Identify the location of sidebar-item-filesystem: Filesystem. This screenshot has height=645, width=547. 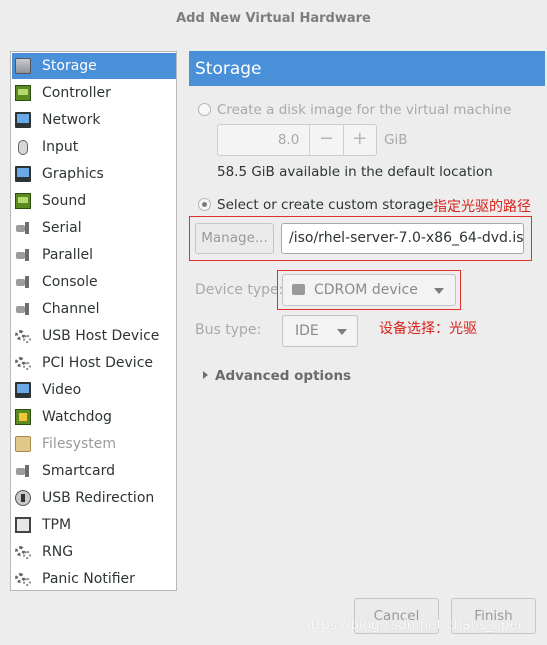
(94, 444).